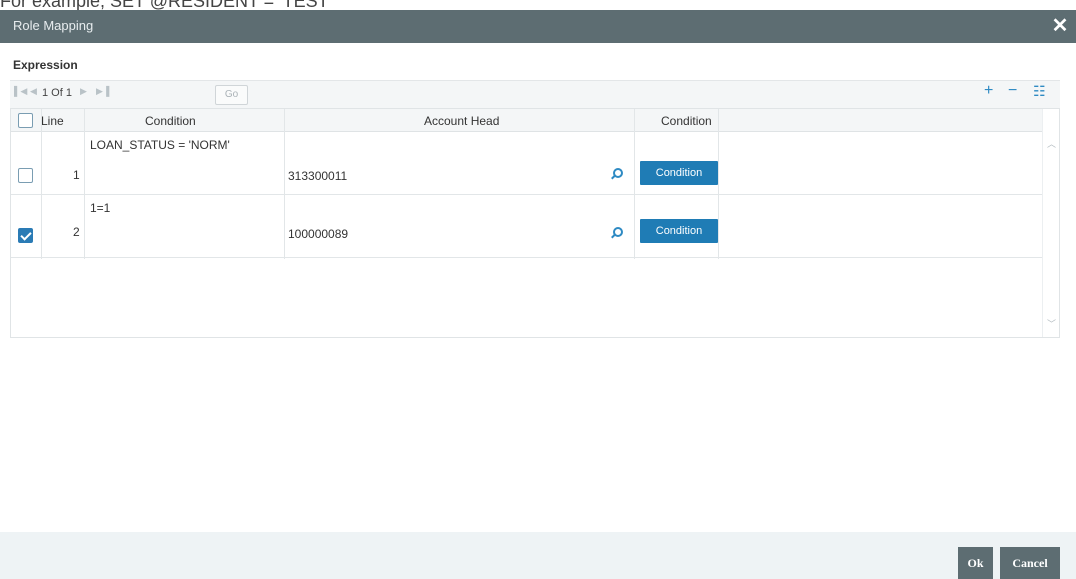 This screenshot has width=1076, height=579. Describe the element at coordinates (20, 91) in the screenshot. I see `first-page-icon: ▌◀` at that location.